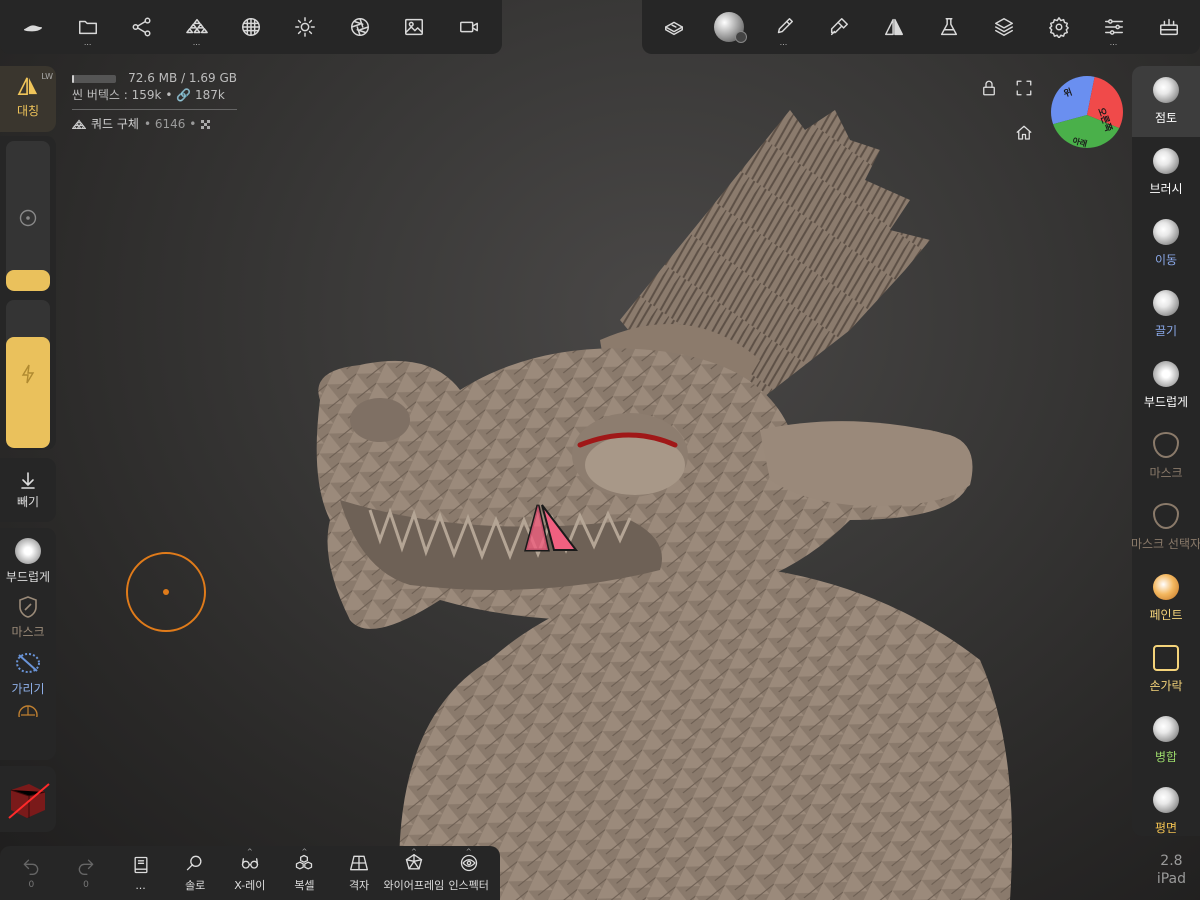 The height and width of the screenshot is (900, 1200). What do you see at coordinates (31, 885) in the screenshot?
I see `undo-count: 0` at bounding box center [31, 885].